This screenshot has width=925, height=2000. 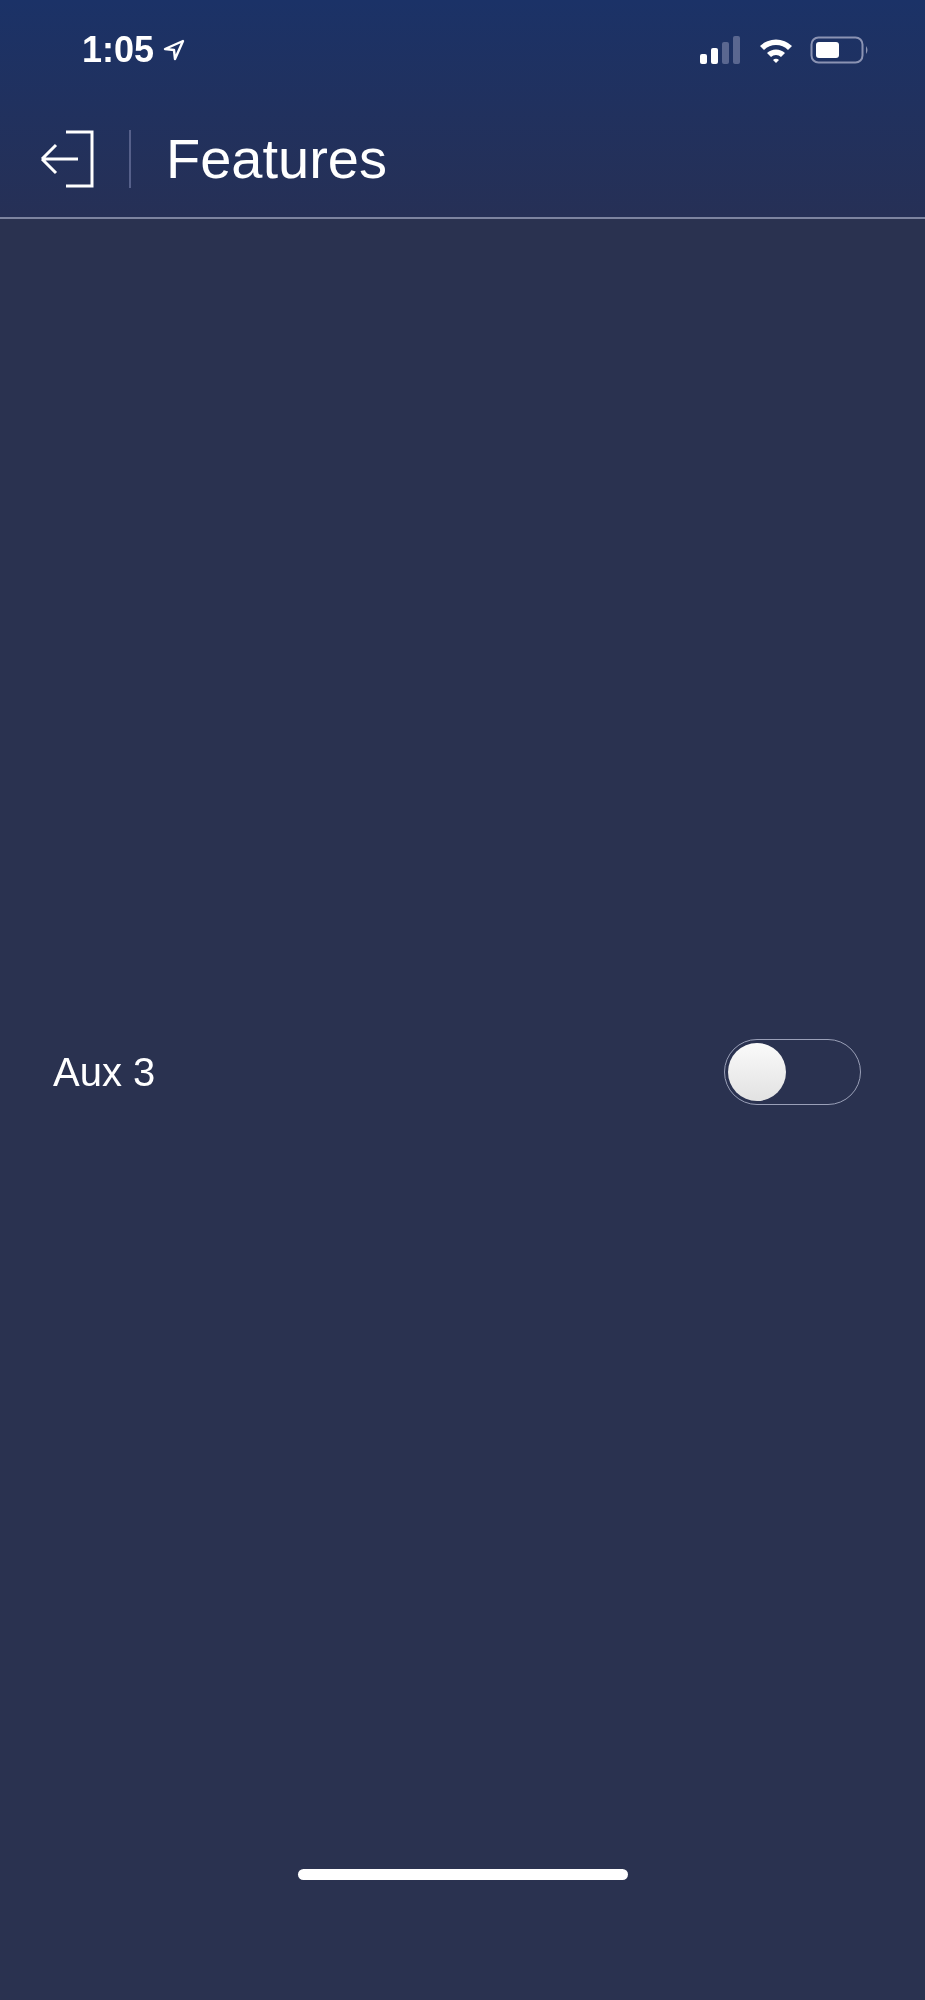 I want to click on battery-icon, so click(x=840, y=50).